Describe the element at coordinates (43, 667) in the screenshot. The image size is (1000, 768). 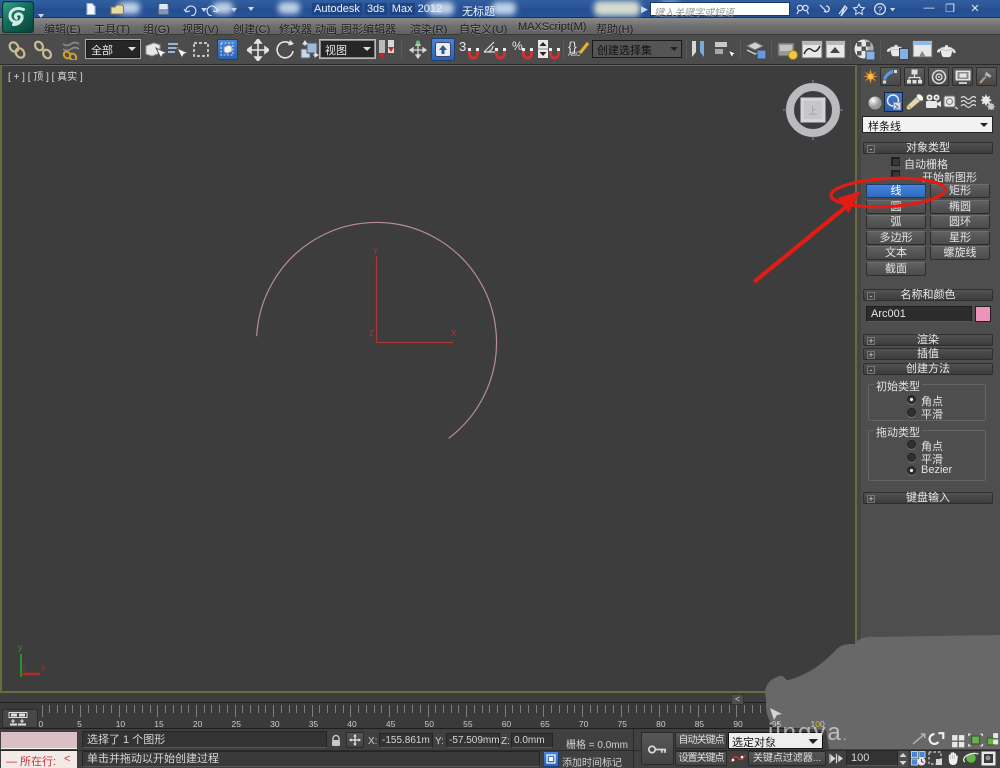
I see `svg-text: x` at that location.